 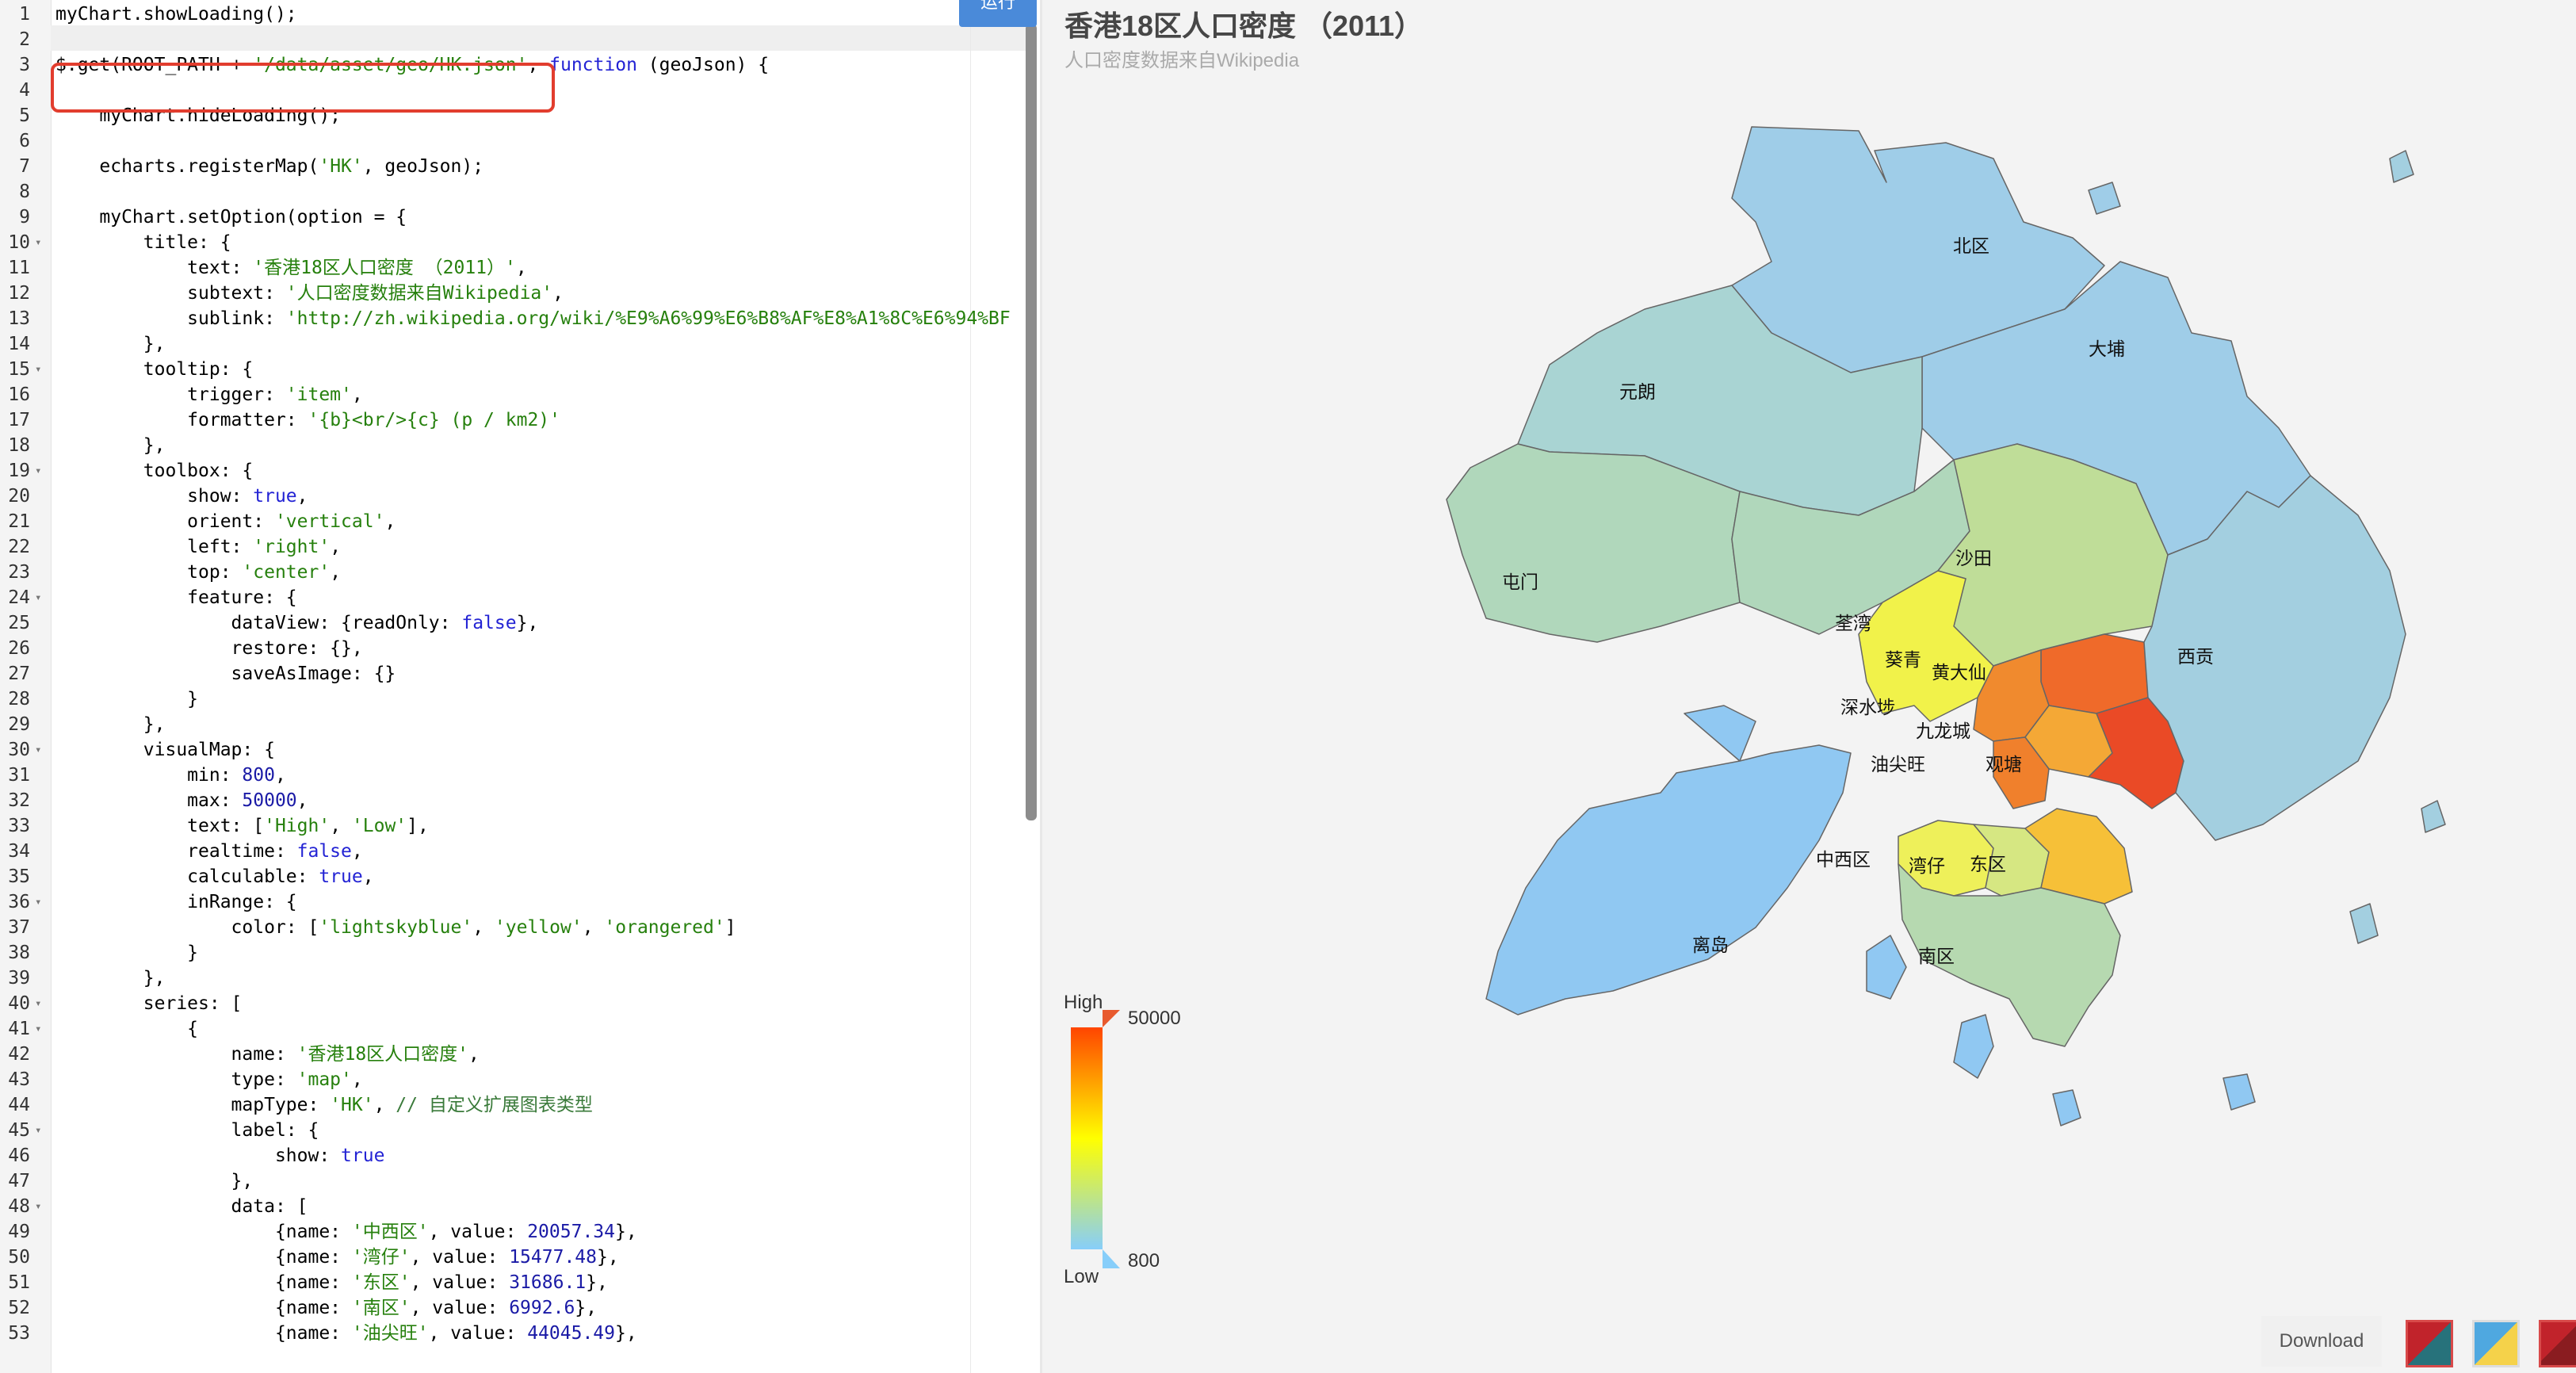 What do you see at coordinates (520, 497) in the screenshot?
I see `code-line: 20 show: true,` at bounding box center [520, 497].